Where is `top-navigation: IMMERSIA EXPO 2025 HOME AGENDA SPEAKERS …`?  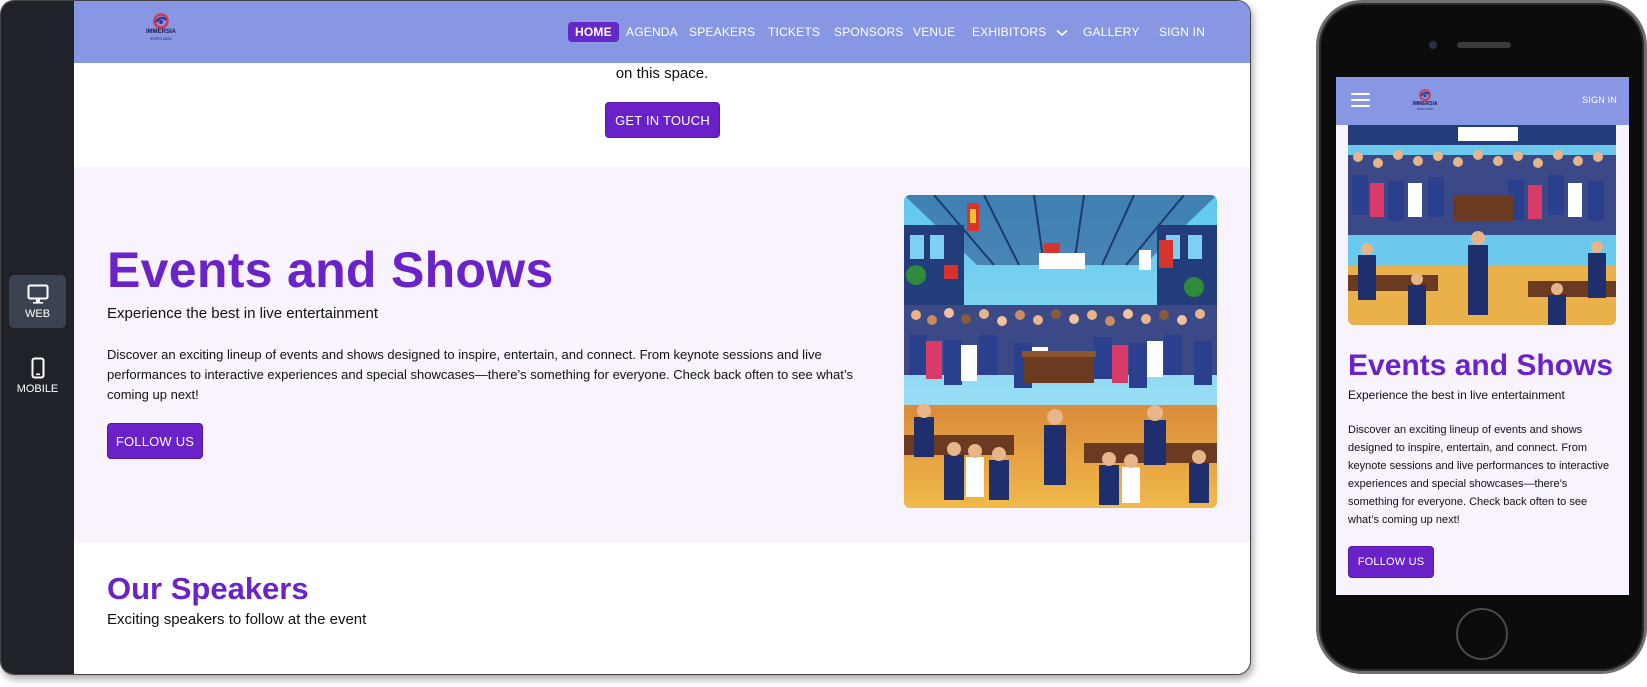
top-navigation: IMMERSIA EXPO 2025 HOME AGENDA SPEAKERS … is located at coordinates (662, 32).